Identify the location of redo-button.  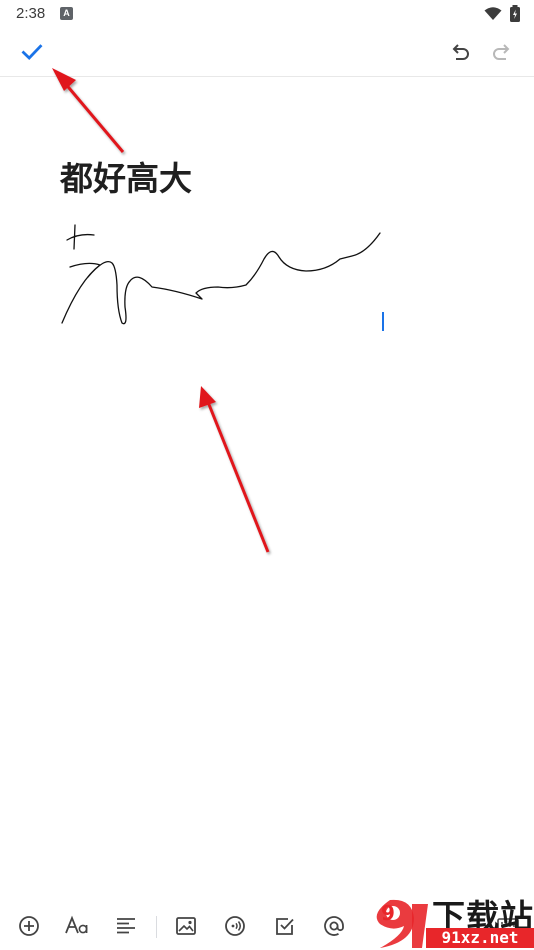
(502, 52).